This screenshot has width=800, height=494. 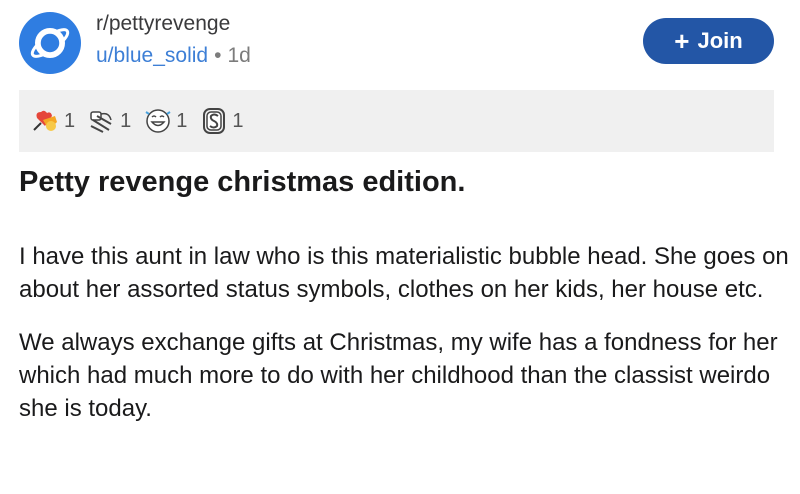 I want to click on planet-icon, so click(x=50, y=43).